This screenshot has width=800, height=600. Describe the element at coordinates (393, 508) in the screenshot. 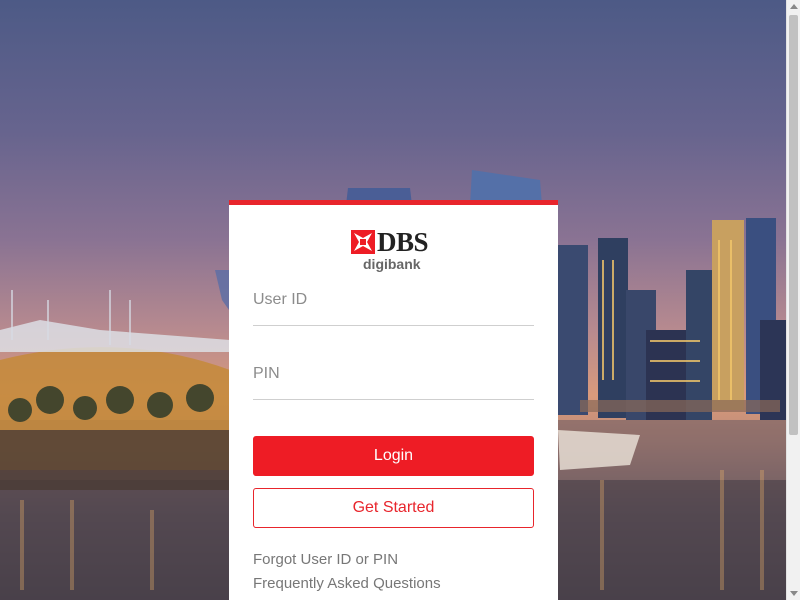

I see `get-started-button: Get Started` at that location.